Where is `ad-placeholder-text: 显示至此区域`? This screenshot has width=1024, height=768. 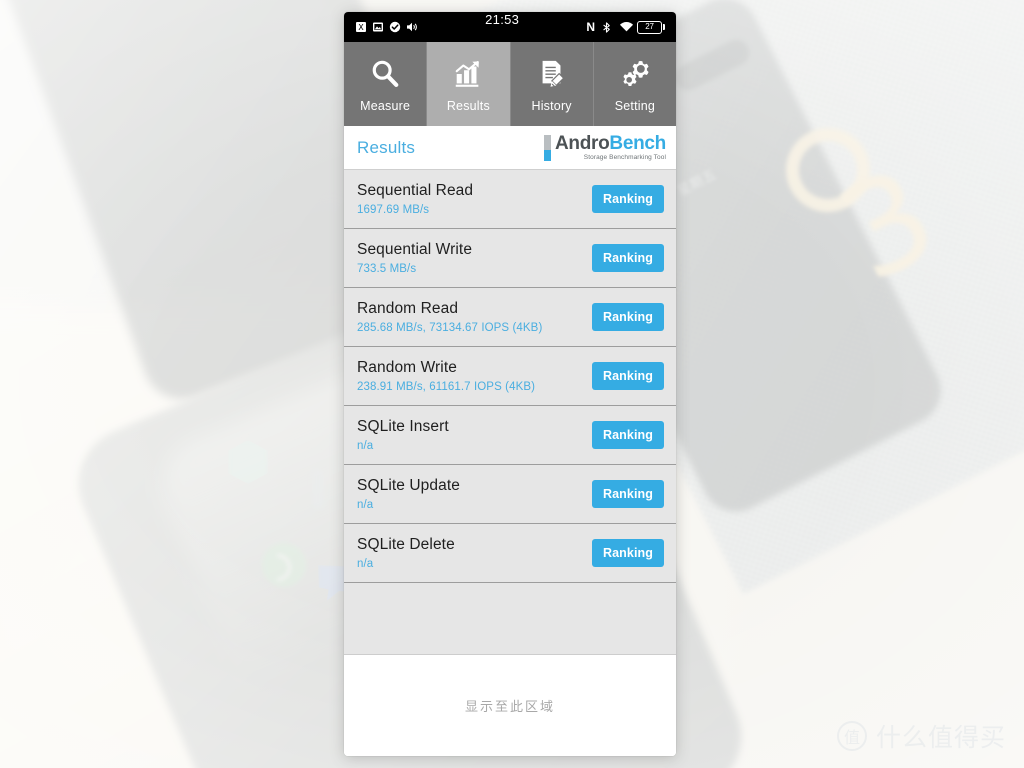
ad-placeholder-text: 显示至此区域 is located at coordinates (509, 707).